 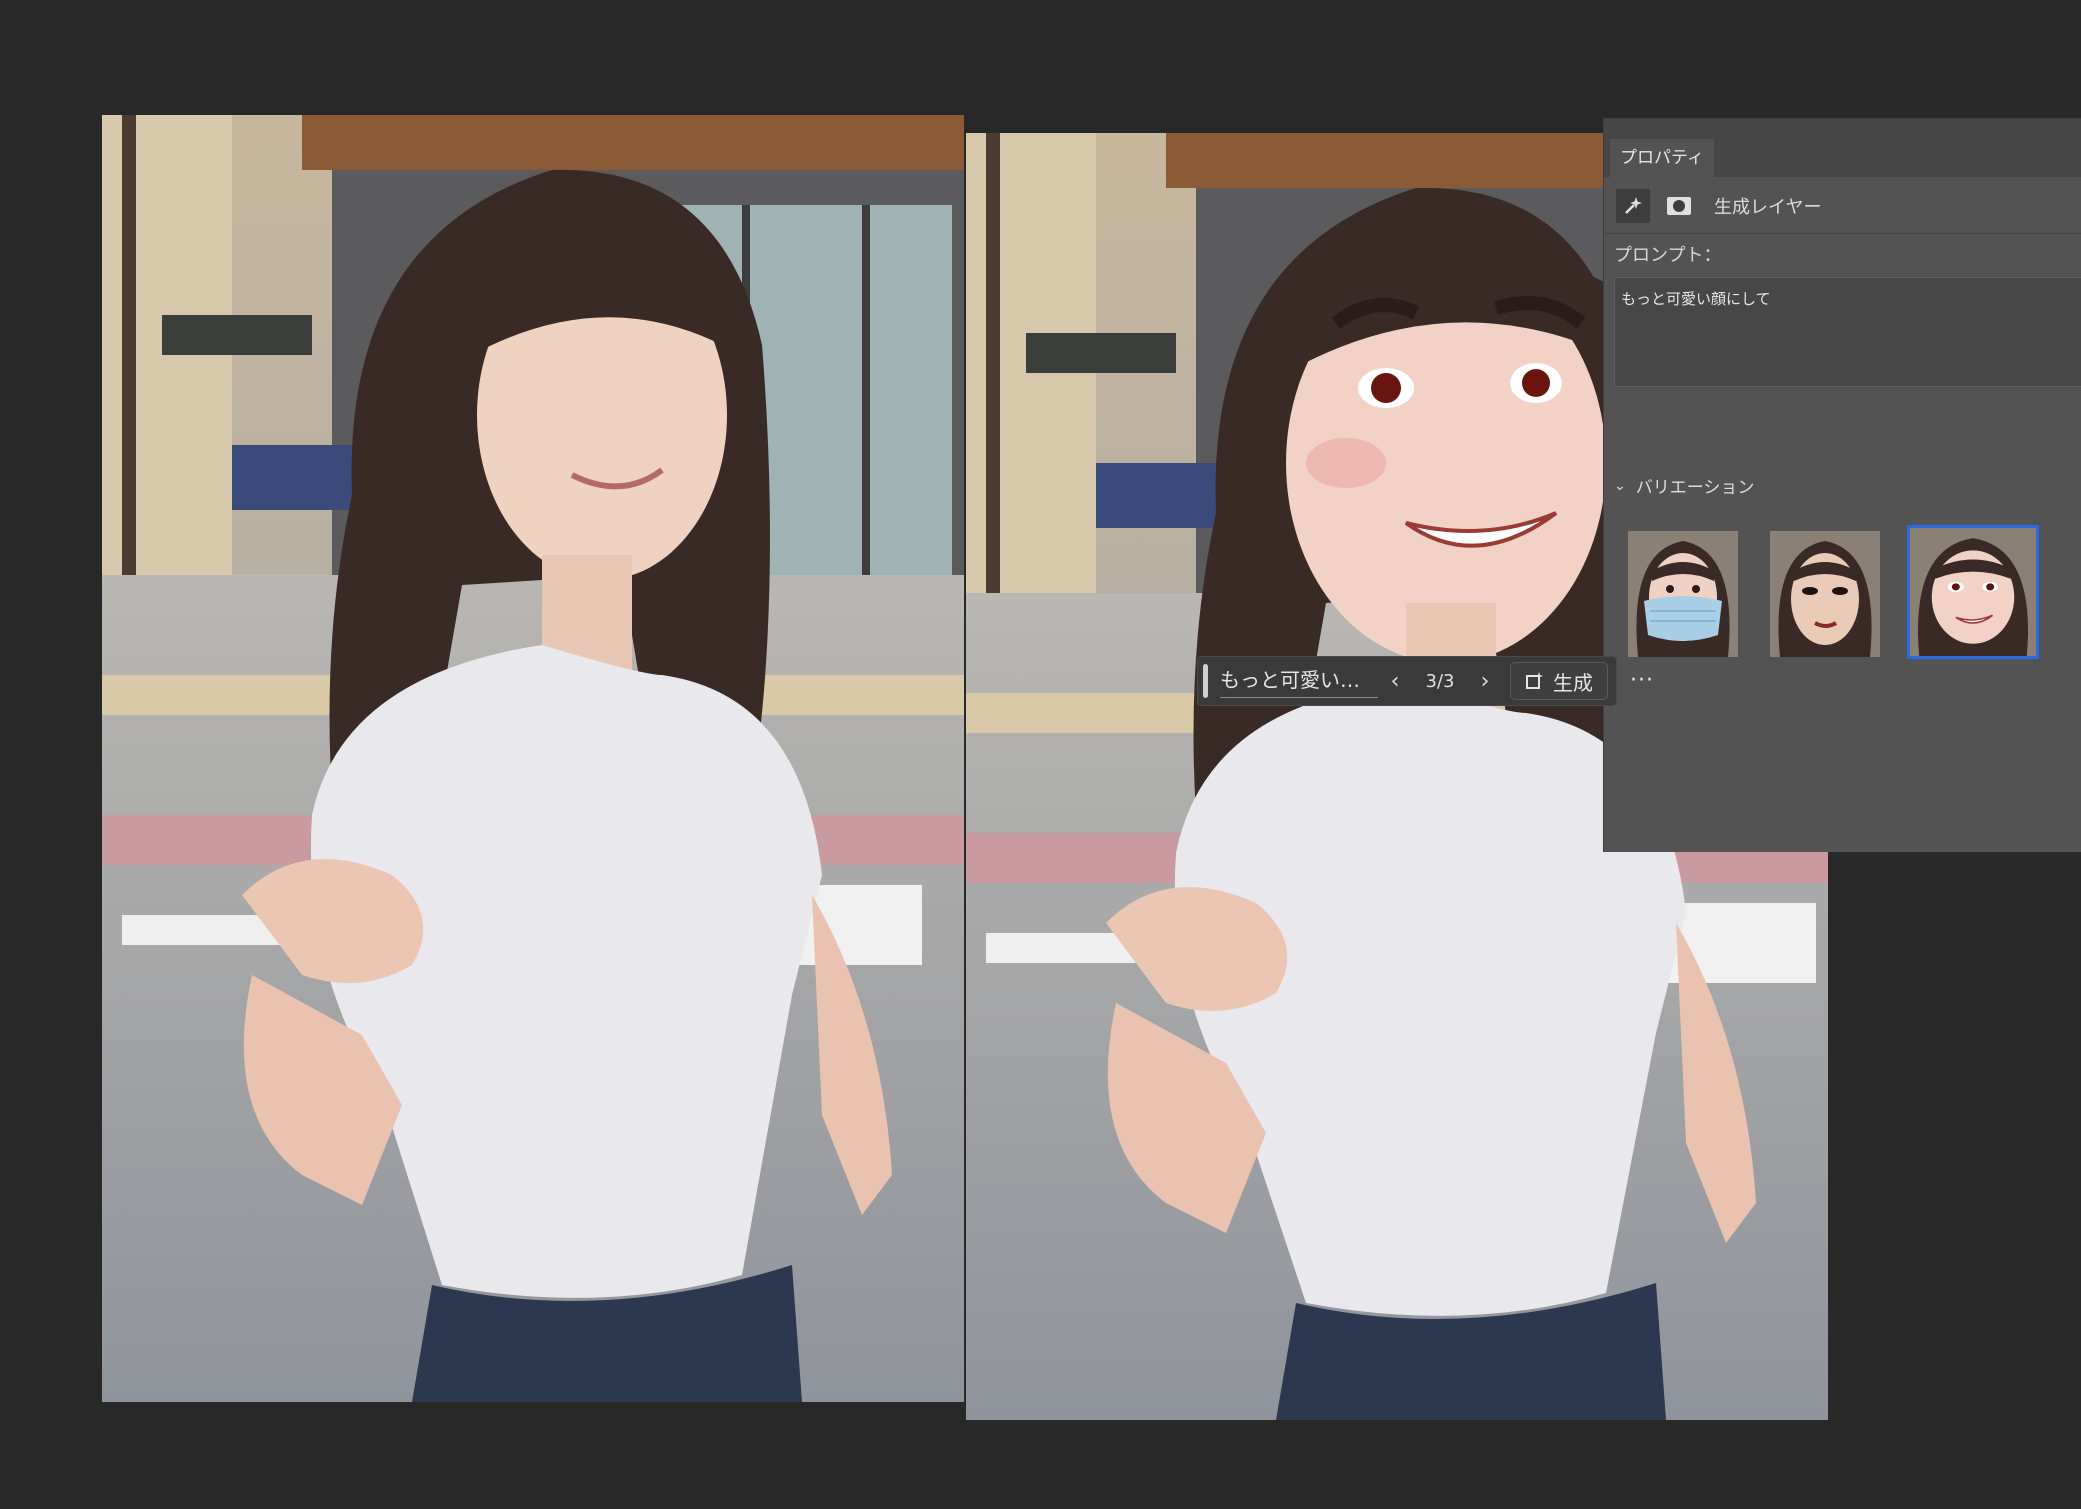 I want to click on generate-label: 生成, so click(x=1573, y=682).